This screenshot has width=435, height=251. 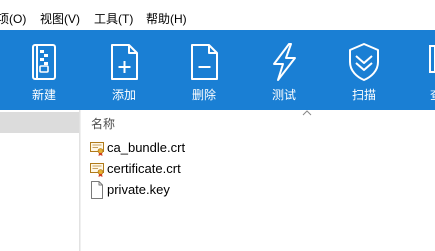 What do you see at coordinates (363, 95) in the screenshot?
I see `scan-label: 扫描` at bounding box center [363, 95].